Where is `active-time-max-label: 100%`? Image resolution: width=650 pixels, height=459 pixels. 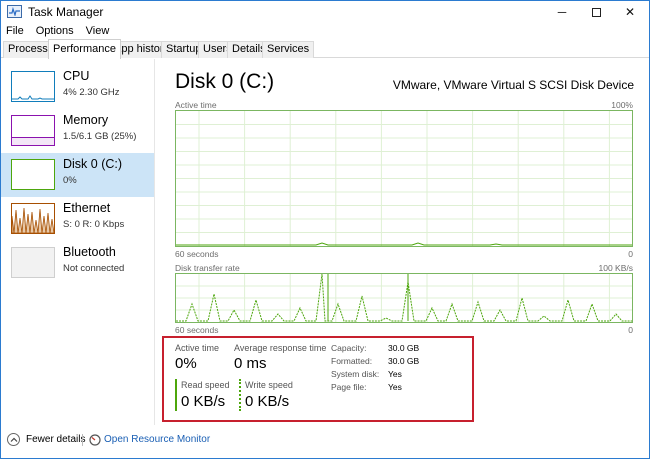
active-time-max-label: 100% is located at coordinates (622, 105).